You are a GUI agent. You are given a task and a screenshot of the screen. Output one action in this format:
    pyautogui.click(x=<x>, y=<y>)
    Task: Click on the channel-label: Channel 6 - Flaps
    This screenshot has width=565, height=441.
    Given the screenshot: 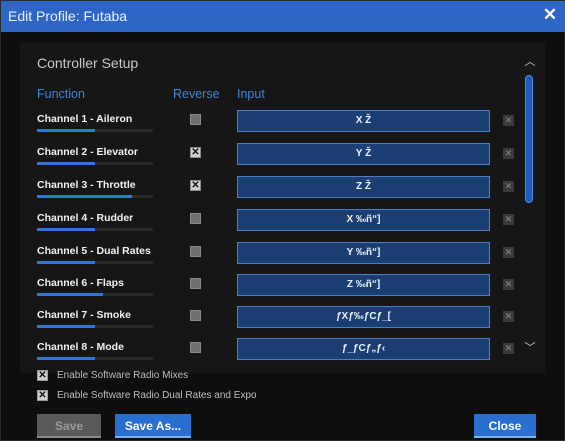 What is the action you would take?
    pyautogui.click(x=80, y=283)
    